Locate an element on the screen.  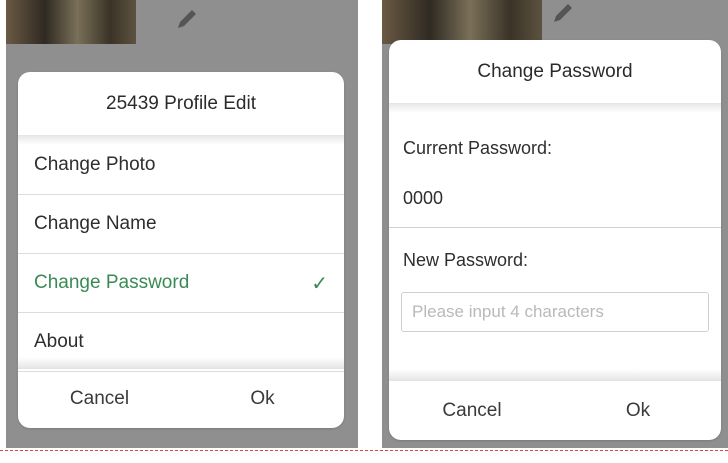
menu-item-label: About is located at coordinates (59, 341).